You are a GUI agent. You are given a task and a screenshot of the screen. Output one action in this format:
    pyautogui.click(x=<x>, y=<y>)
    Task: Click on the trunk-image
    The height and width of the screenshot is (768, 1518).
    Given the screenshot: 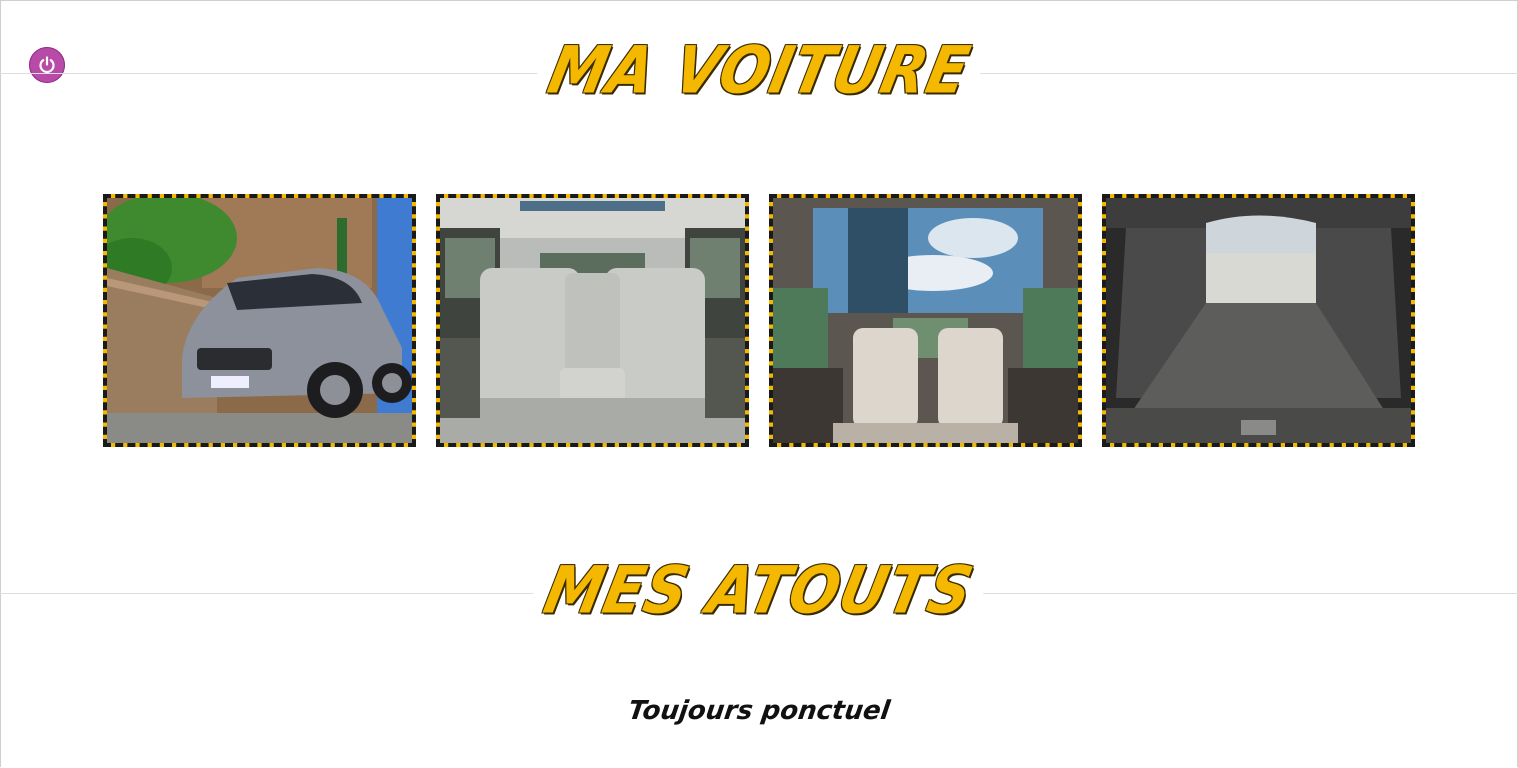 What is the action you would take?
    pyautogui.click(x=1258, y=320)
    